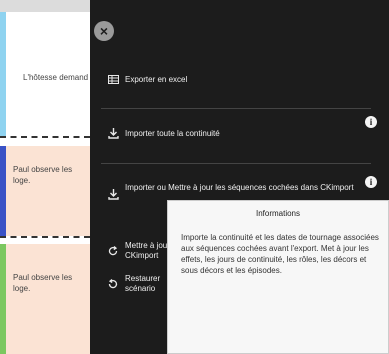 The width and height of the screenshot is (389, 354). What do you see at coordinates (56, 77) in the screenshot?
I see `sequence-card-1-text: L'hôtesse demand` at bounding box center [56, 77].